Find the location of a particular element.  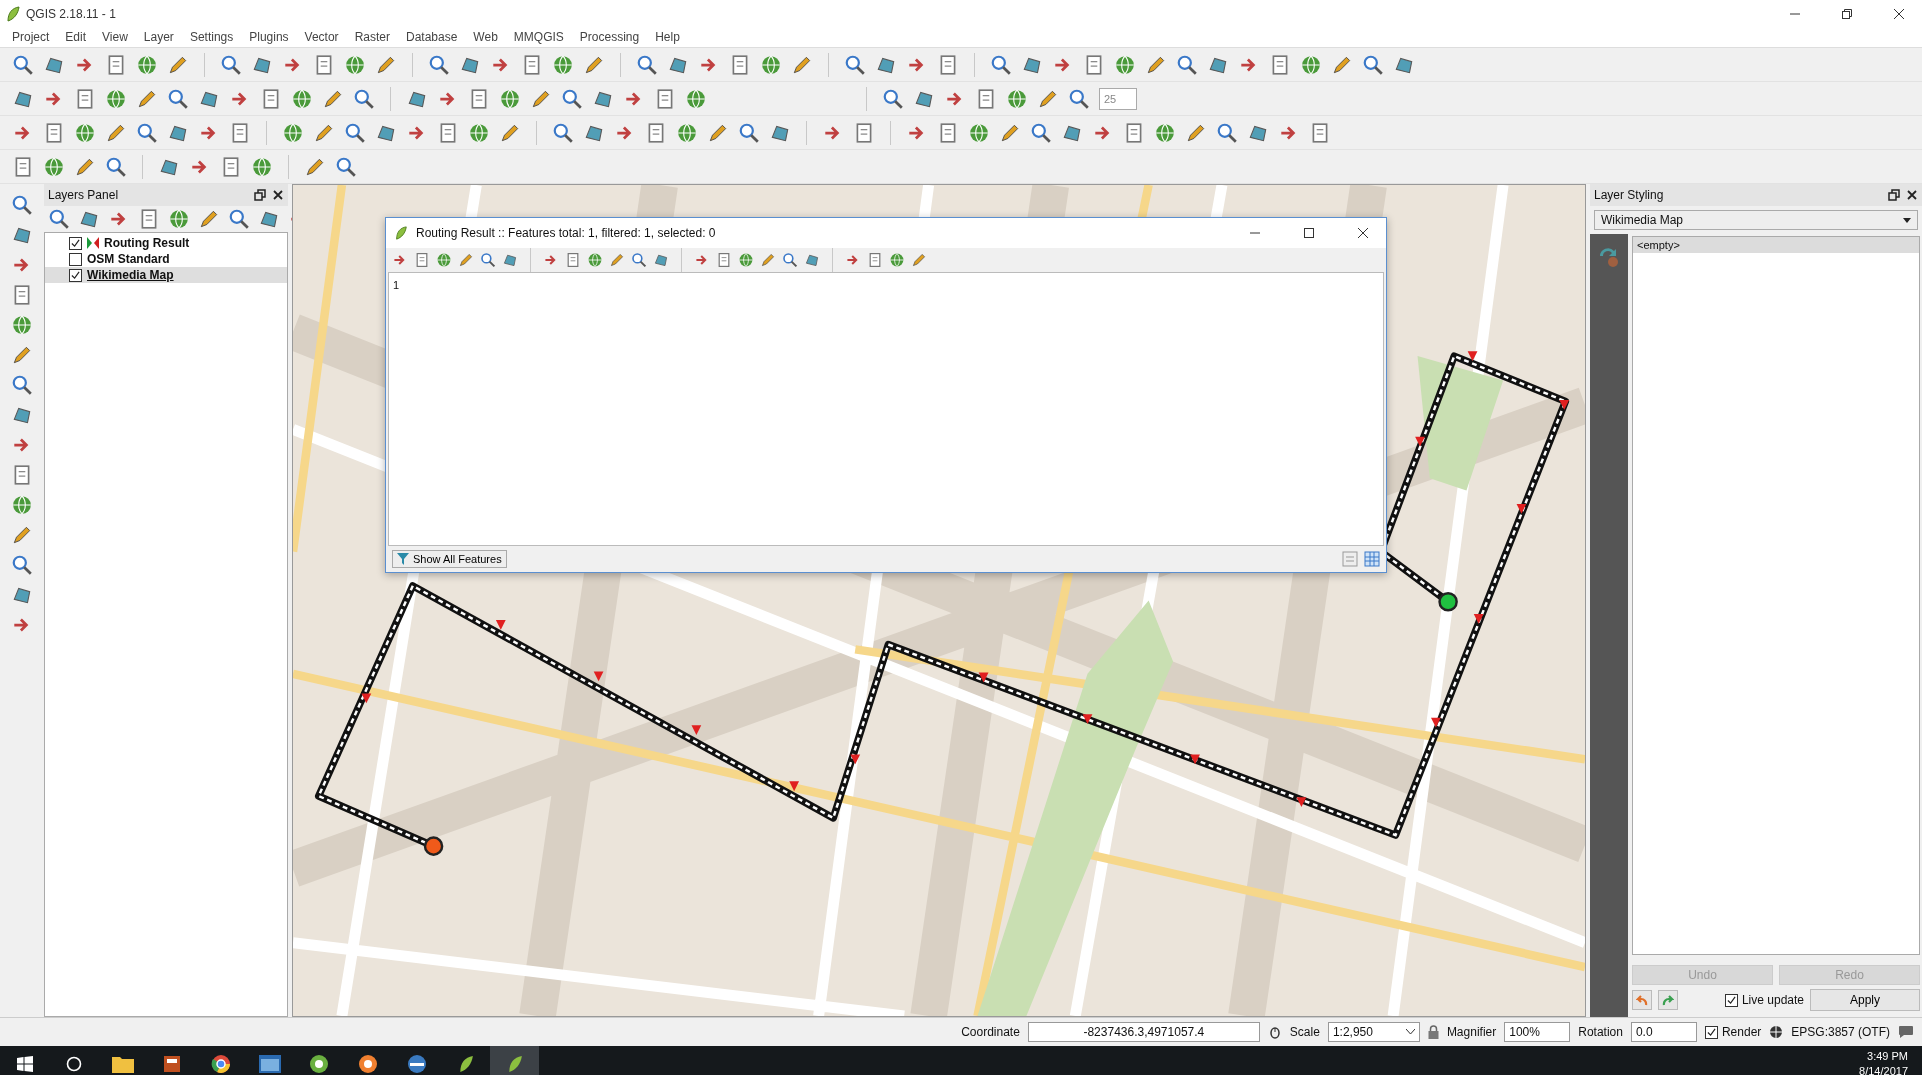

search-icon is located at coordinates (73, 1063).